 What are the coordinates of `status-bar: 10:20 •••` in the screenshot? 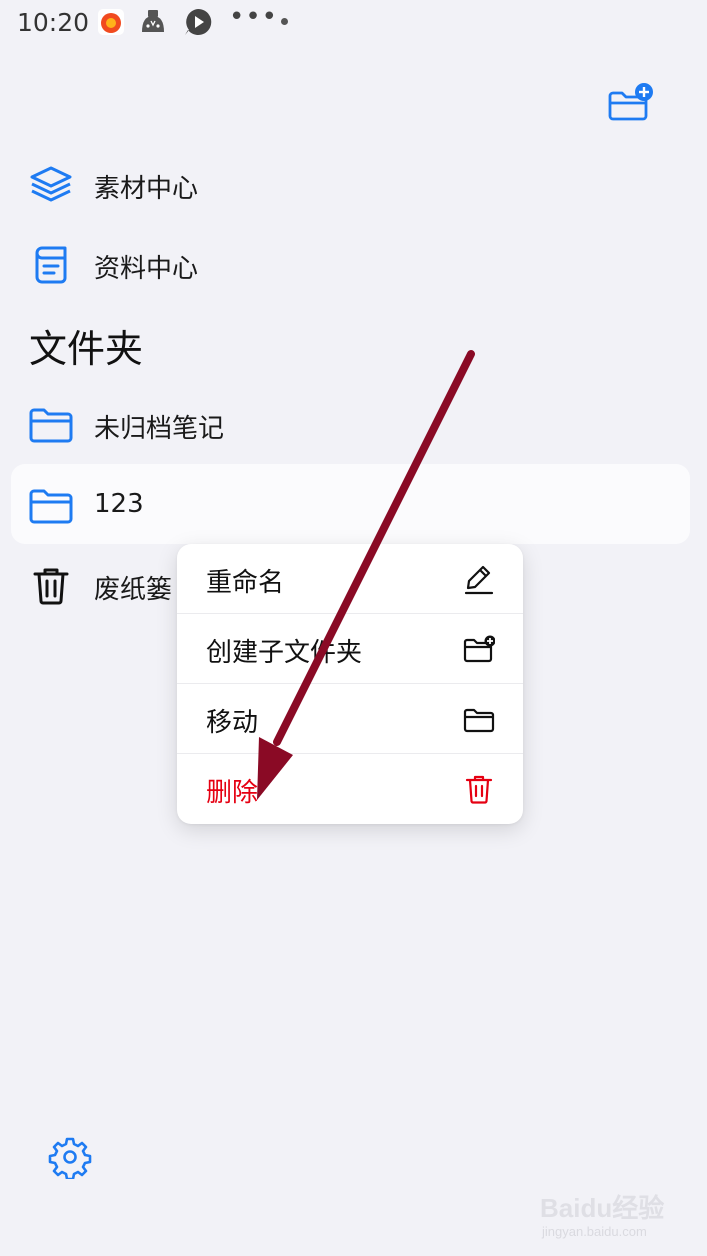 It's located at (353, 24).